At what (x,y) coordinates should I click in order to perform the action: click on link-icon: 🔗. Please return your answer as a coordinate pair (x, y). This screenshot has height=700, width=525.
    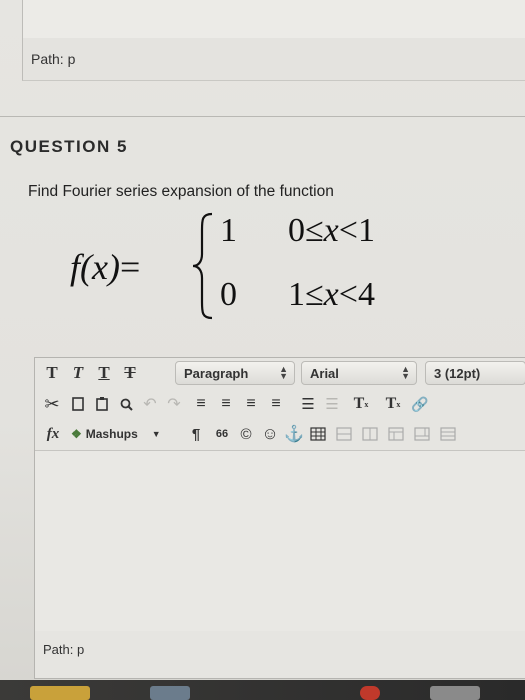
    Looking at the image, I should click on (420, 404).